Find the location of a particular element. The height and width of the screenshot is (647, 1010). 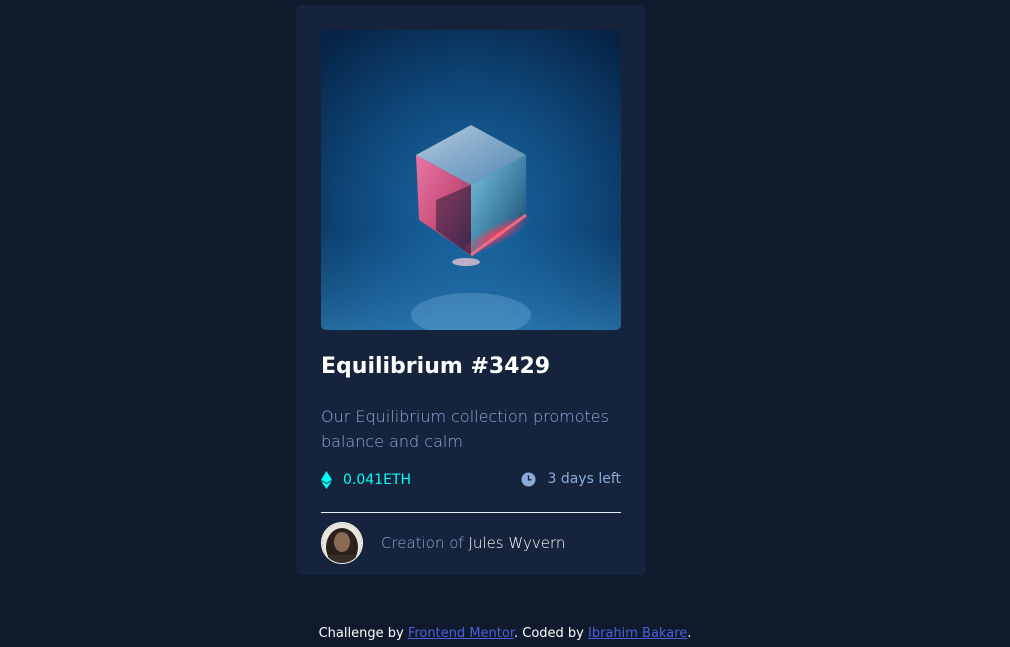

creator-text: Creation of Jules Wyvern is located at coordinates (473, 543).